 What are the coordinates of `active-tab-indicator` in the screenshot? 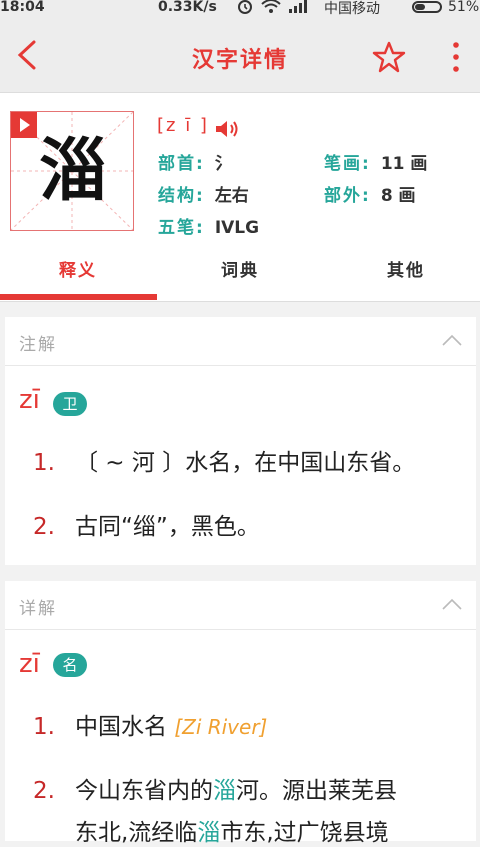 It's located at (78, 297).